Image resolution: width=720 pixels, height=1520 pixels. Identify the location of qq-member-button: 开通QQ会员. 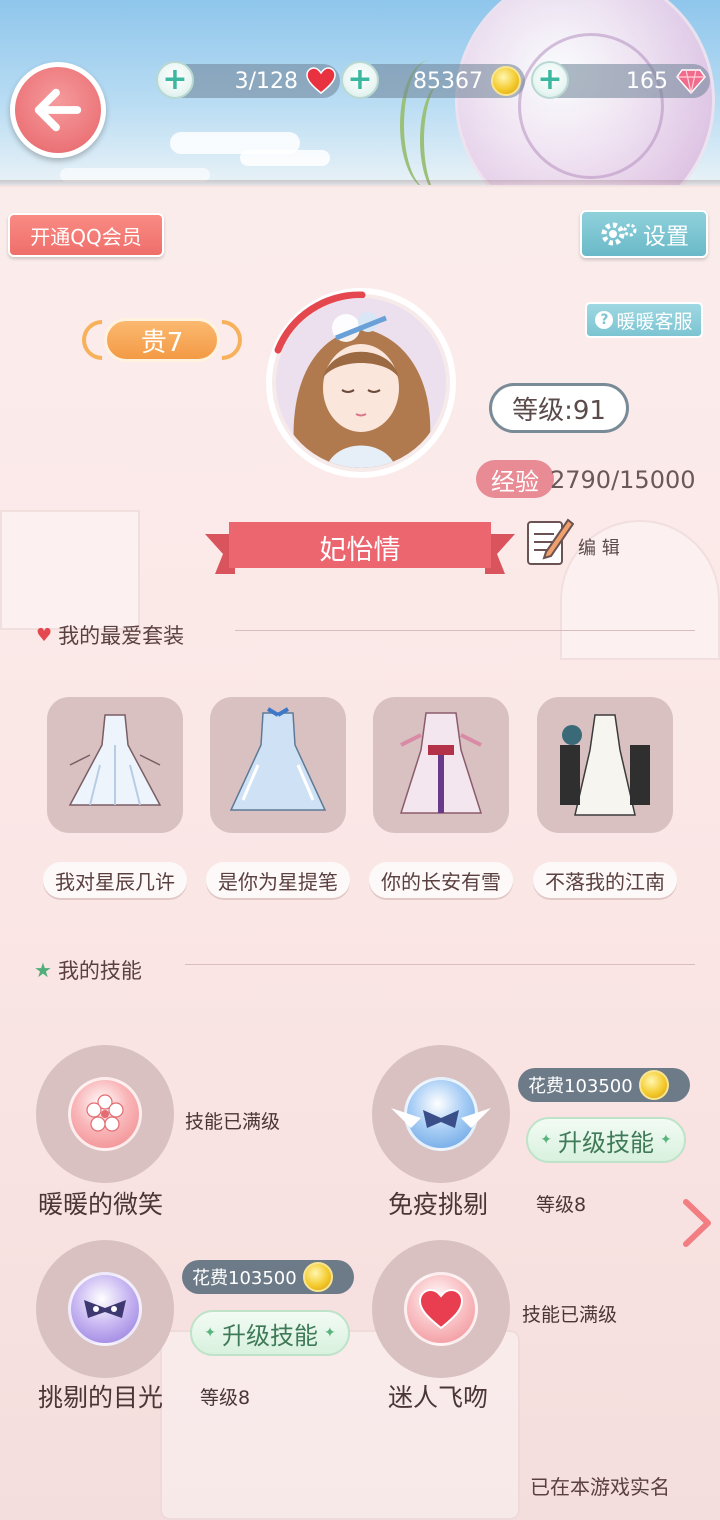
(86, 235).